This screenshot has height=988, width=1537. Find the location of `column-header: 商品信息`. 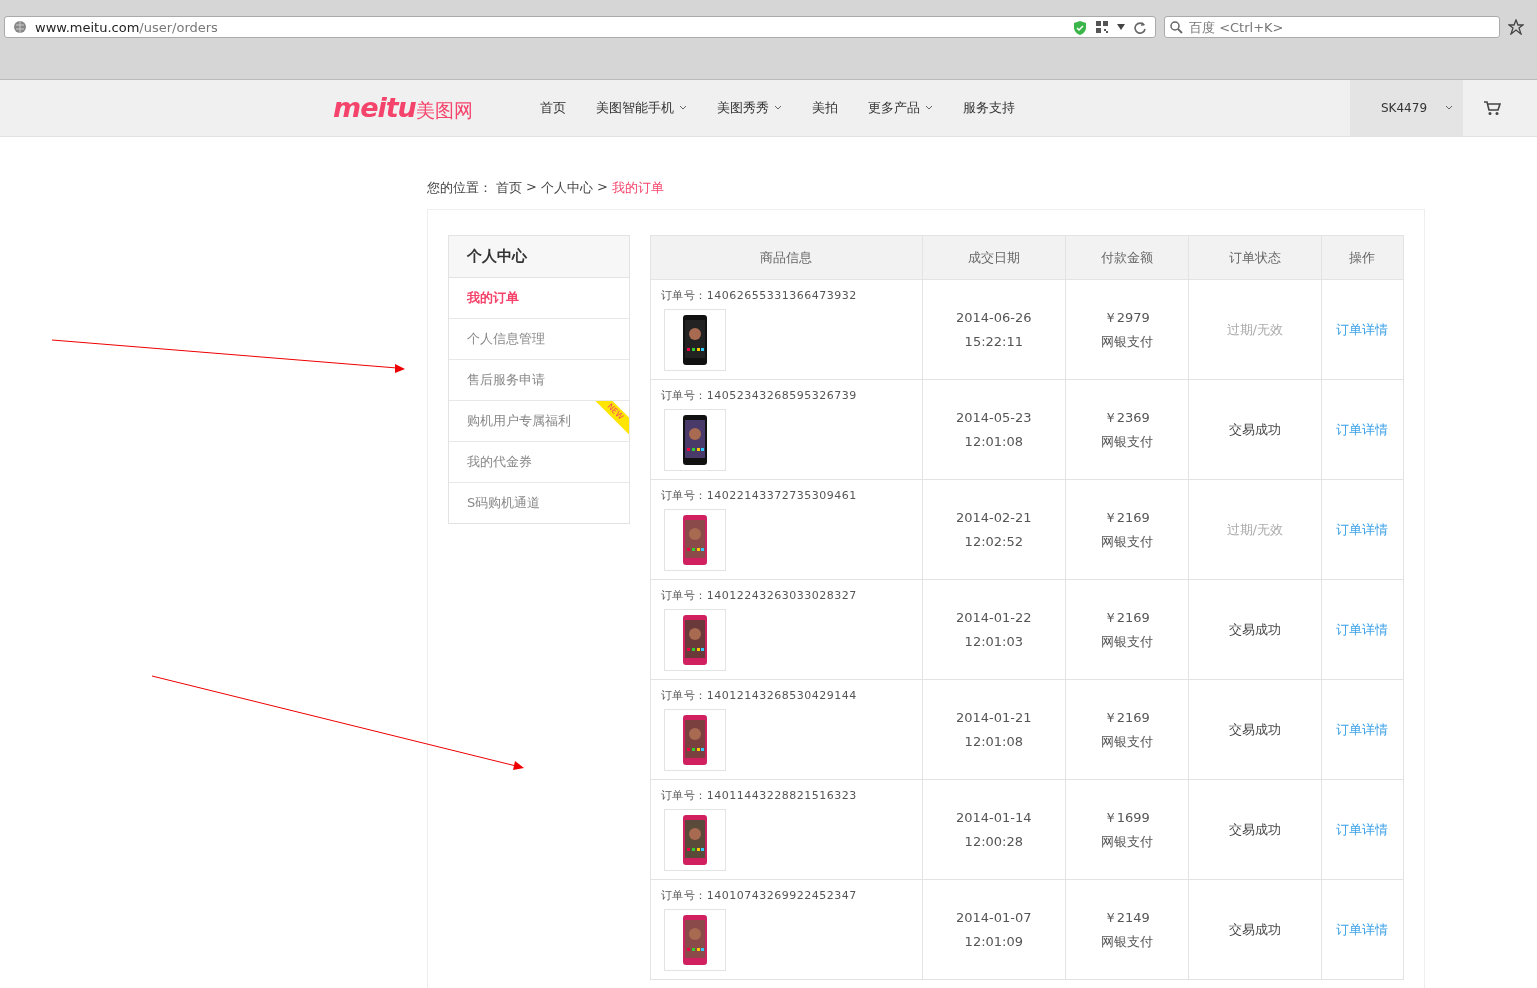

column-header: 商品信息 is located at coordinates (786, 257).